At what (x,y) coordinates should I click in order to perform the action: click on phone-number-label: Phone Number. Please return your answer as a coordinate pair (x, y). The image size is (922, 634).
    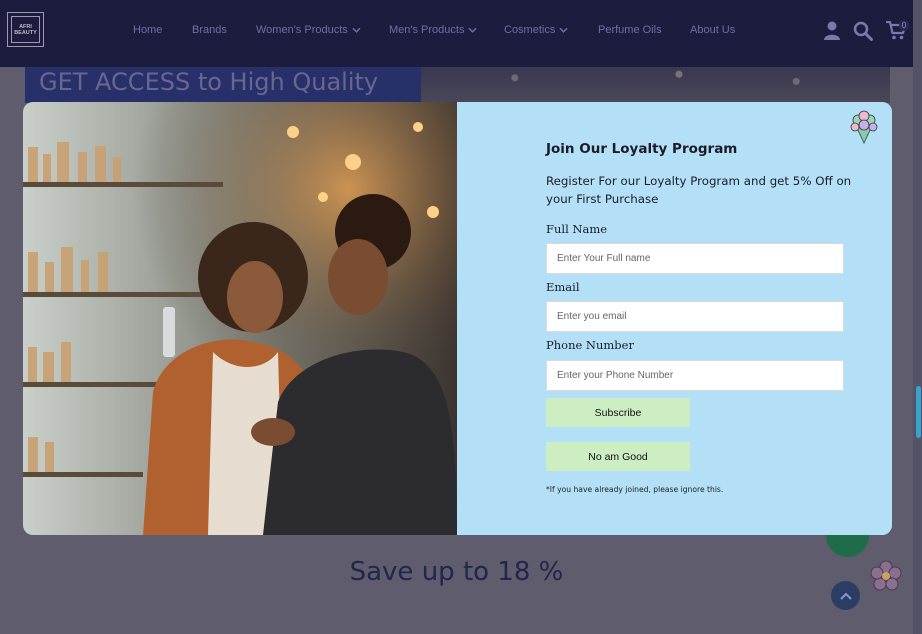
    Looking at the image, I should click on (590, 345).